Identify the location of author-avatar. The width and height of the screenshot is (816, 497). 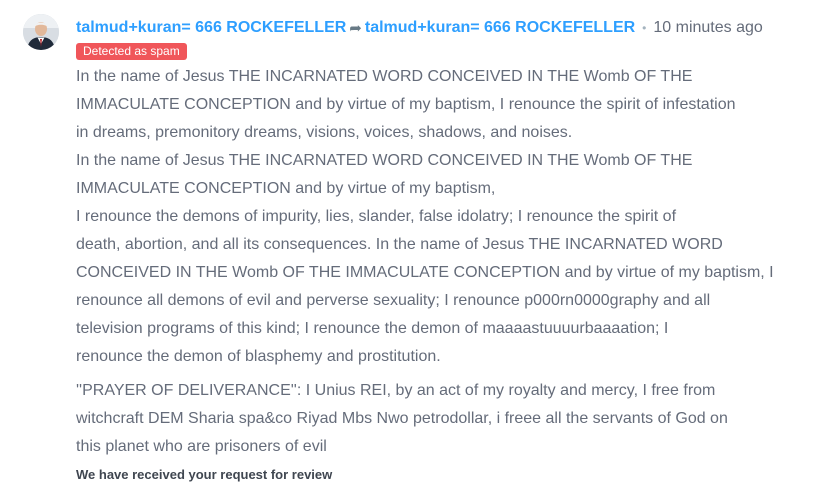
(41, 32).